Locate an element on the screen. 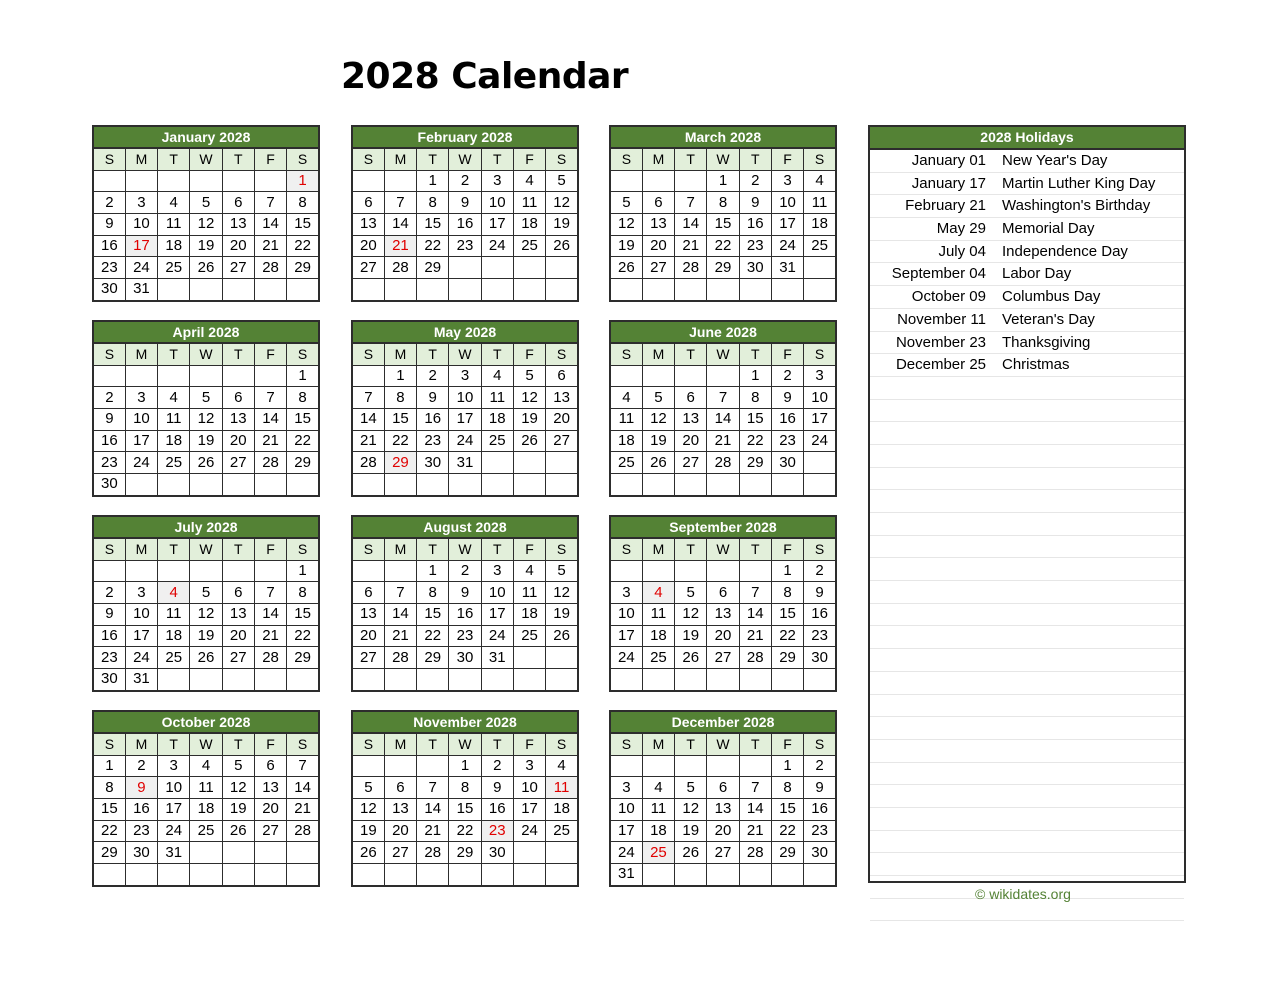  day-cell: 27 is located at coordinates (270, 831).